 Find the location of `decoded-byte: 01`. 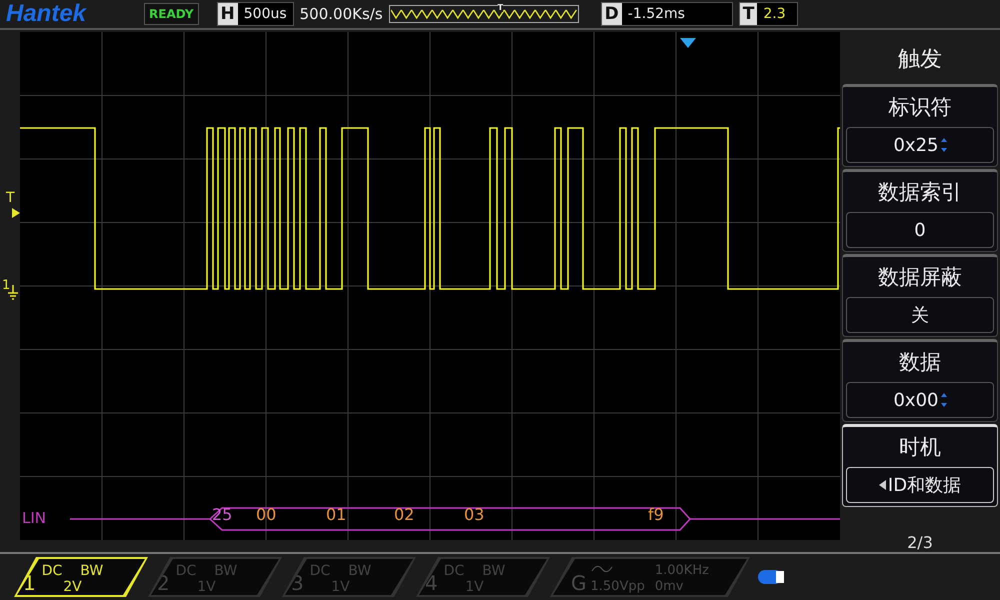

decoded-byte: 01 is located at coordinates (336, 514).